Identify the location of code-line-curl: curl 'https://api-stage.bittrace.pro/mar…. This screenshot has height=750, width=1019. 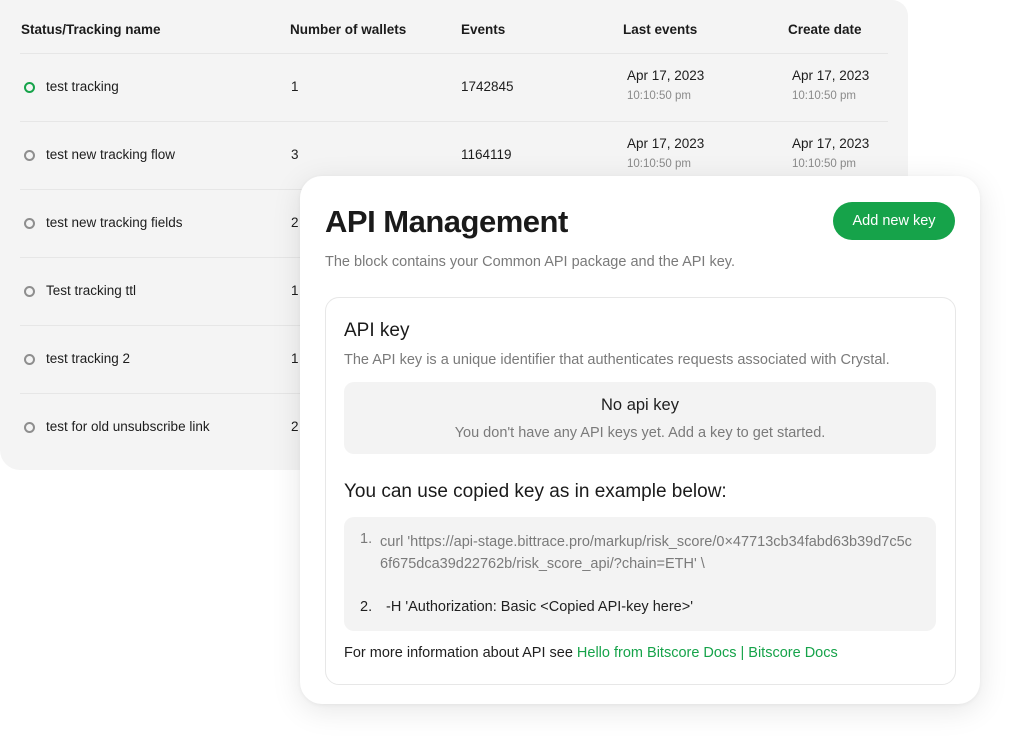
(646, 553).